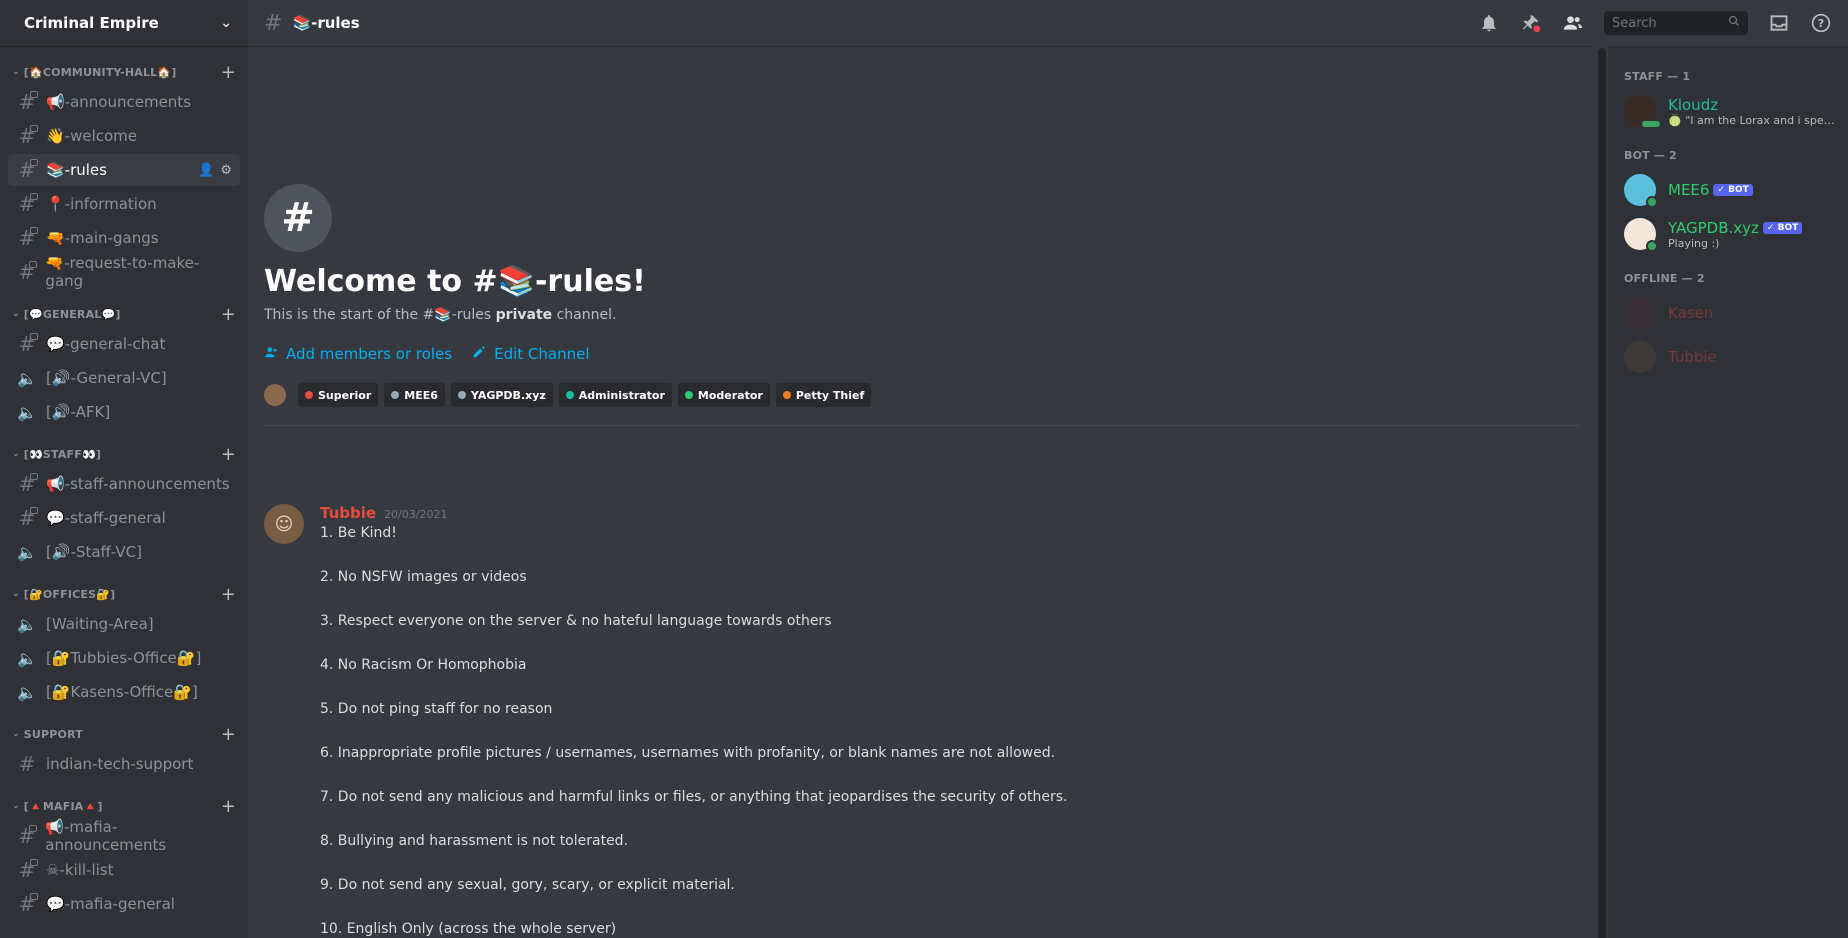 The image size is (1848, 938). I want to click on role-pill: MEE6, so click(414, 395).